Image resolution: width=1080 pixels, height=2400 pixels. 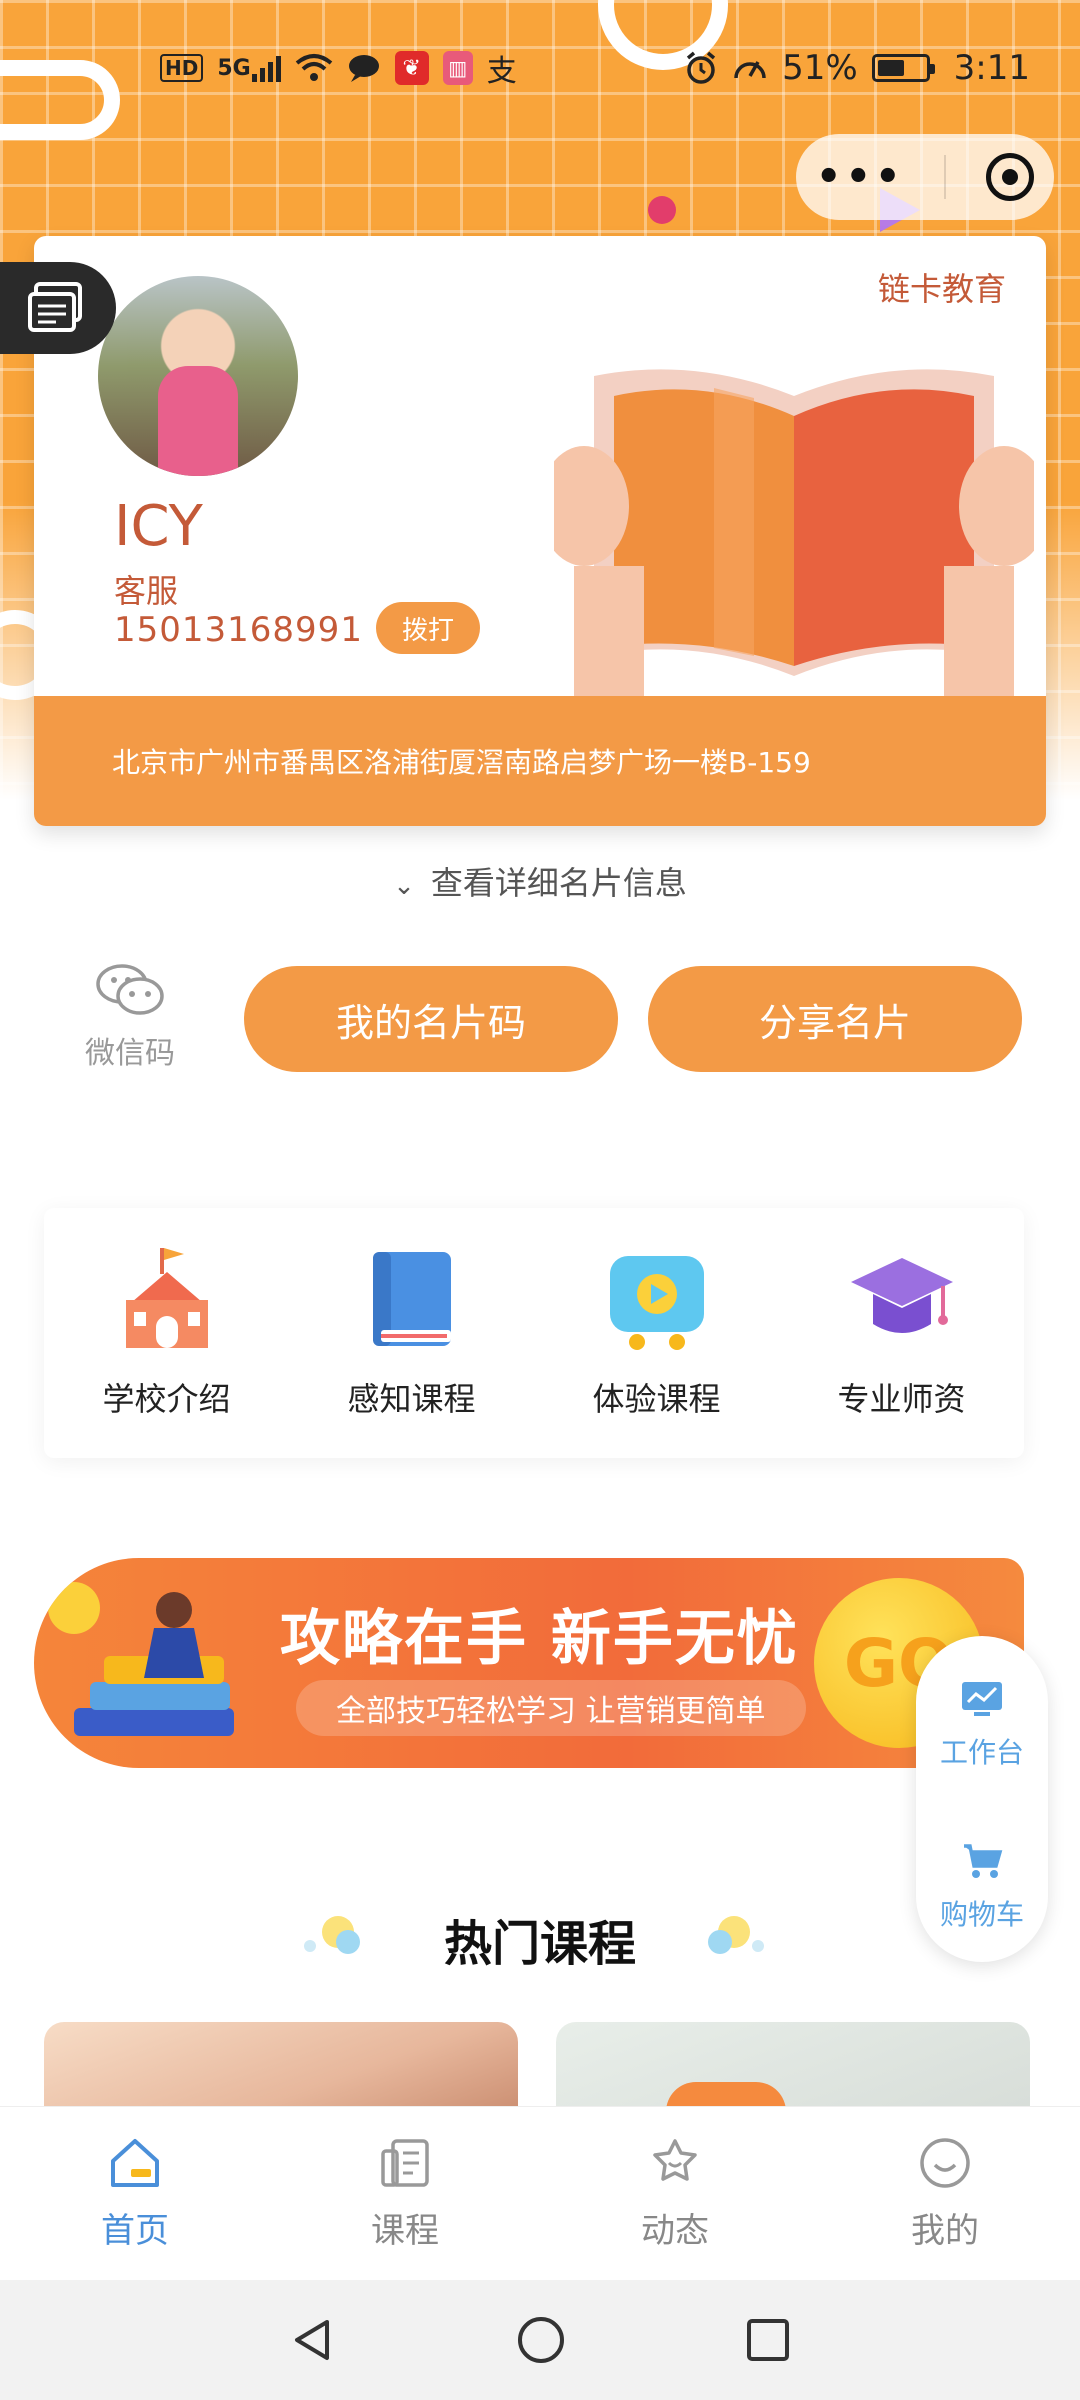 What do you see at coordinates (534, 1333) in the screenshot?
I see `quick-menu: 学校介绍 感知课程 体验课程 专业师资` at bounding box center [534, 1333].